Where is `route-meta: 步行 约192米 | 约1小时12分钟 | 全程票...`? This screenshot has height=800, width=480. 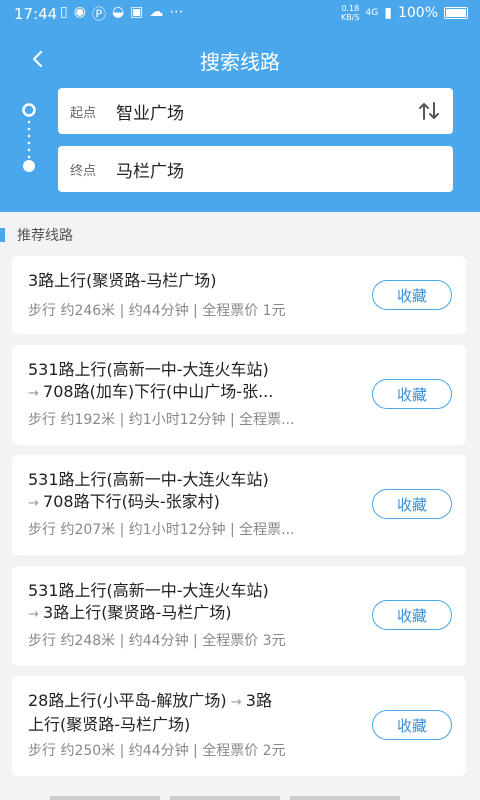 route-meta: 步行 约192米 | 约1小时12分钟 | 全程票... is located at coordinates (161, 420).